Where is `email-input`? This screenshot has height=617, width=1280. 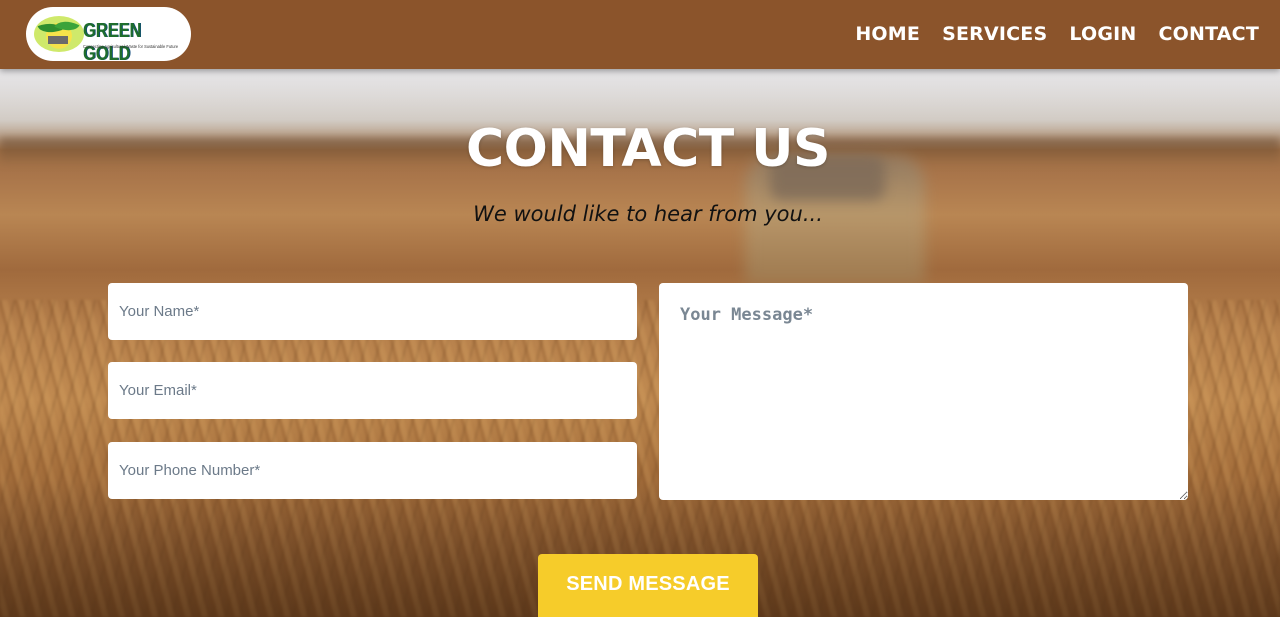 email-input is located at coordinates (372, 390).